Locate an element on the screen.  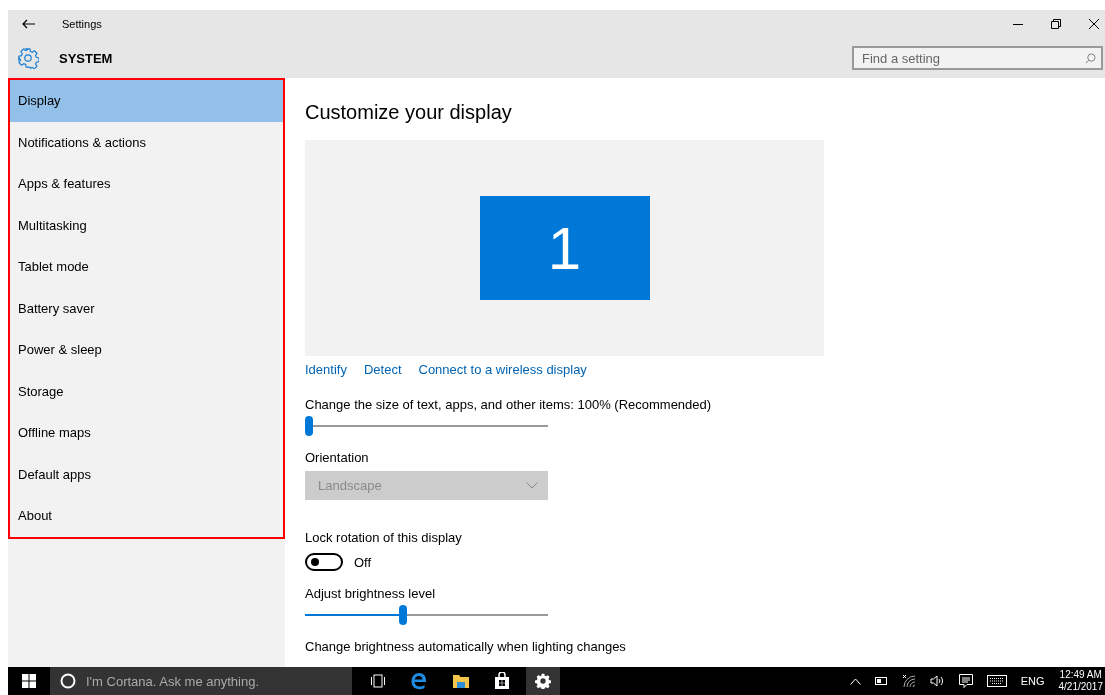
folder-icon is located at coordinates (461, 681).